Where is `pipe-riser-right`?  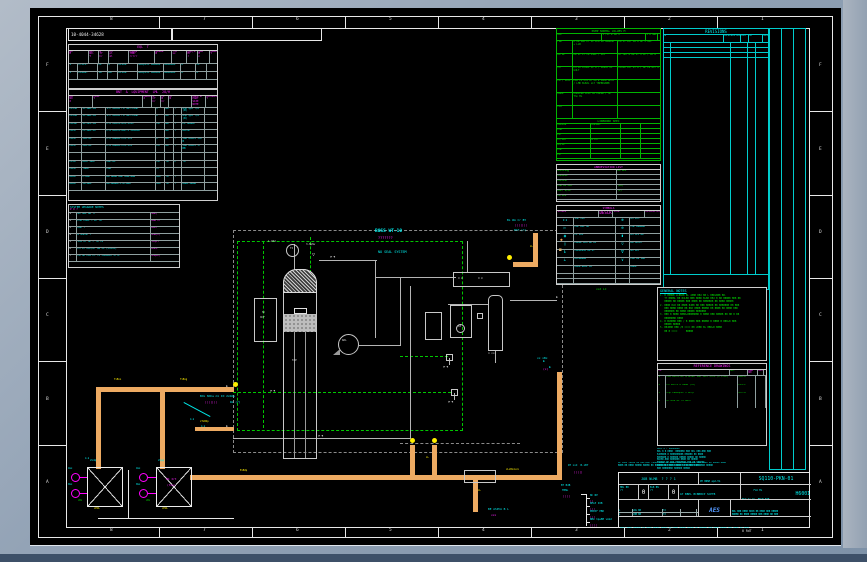 pipe-riser-right is located at coordinates (559, 426).